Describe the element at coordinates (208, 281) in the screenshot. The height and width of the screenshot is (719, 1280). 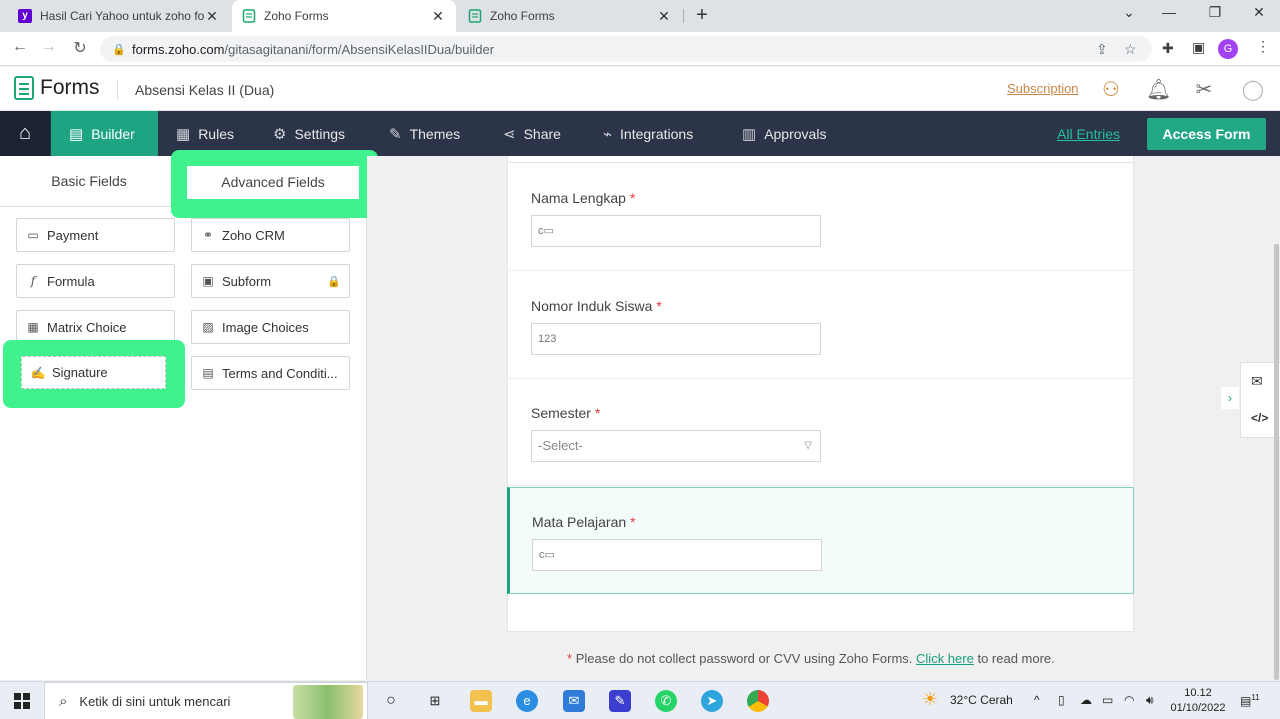
I see `subform-icon: ▣` at that location.